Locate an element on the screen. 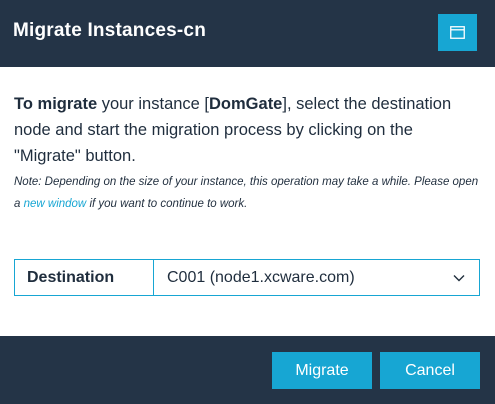 The image size is (495, 404). new-window-link: new window is located at coordinates (55, 204).